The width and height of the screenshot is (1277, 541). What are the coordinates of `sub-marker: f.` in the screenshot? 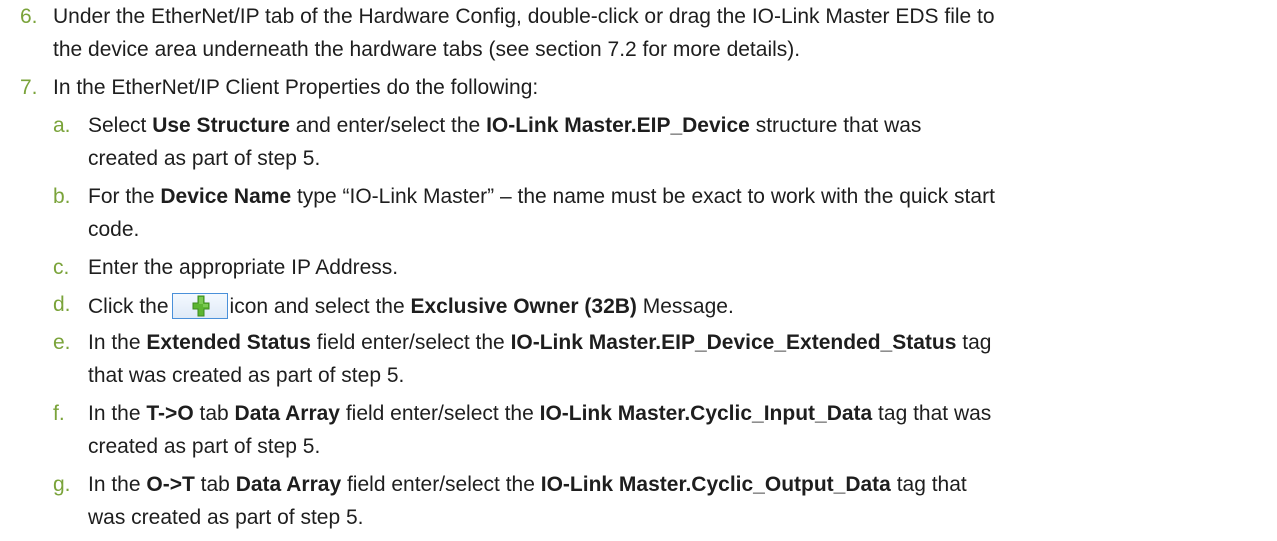 It's located at (59, 413).